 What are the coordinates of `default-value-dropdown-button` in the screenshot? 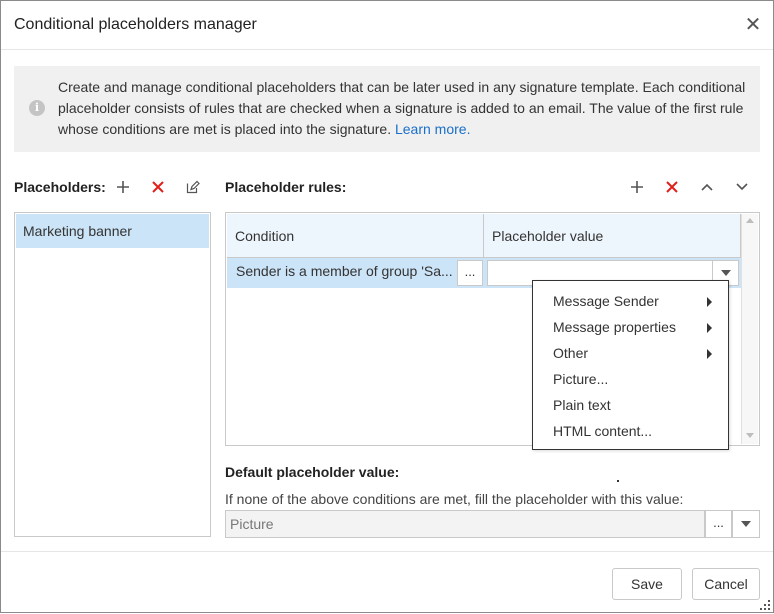 It's located at (746, 524).